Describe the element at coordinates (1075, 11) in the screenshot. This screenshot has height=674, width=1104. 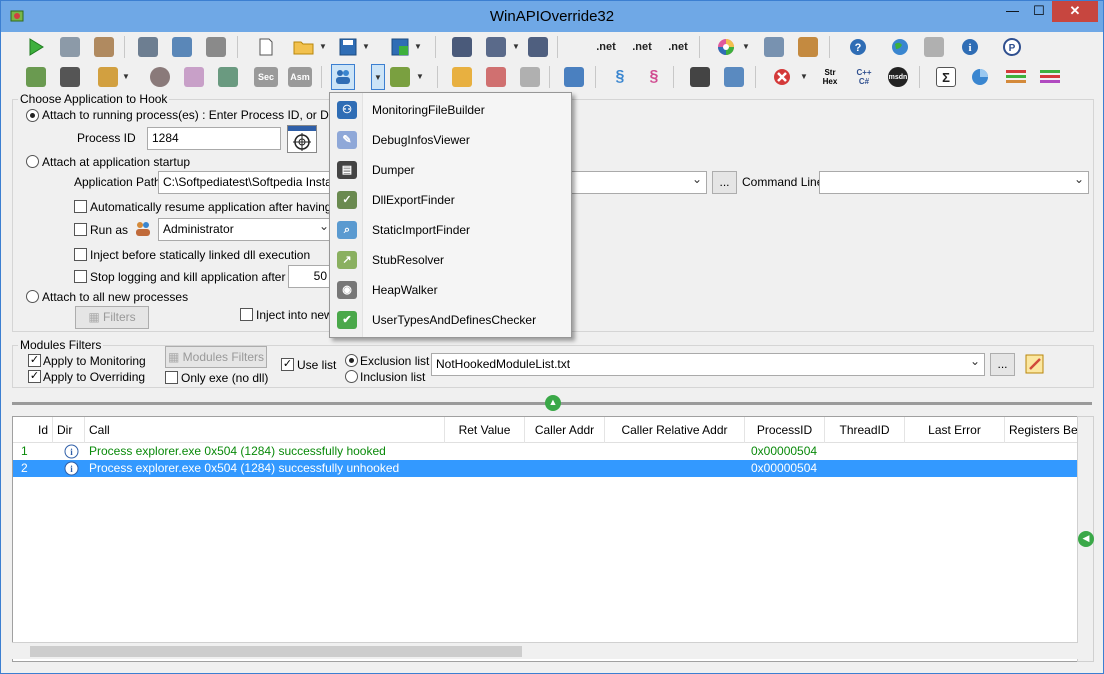
I see `close-button: ✕` at that location.